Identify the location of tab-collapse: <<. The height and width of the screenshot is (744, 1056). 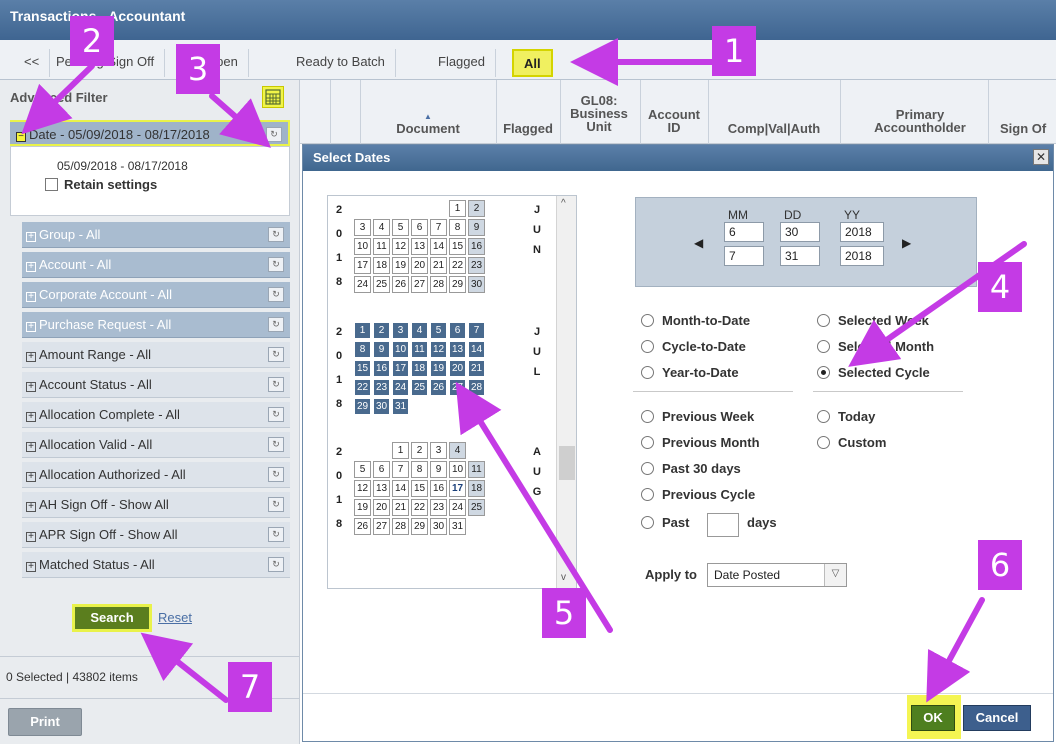
(32, 63).